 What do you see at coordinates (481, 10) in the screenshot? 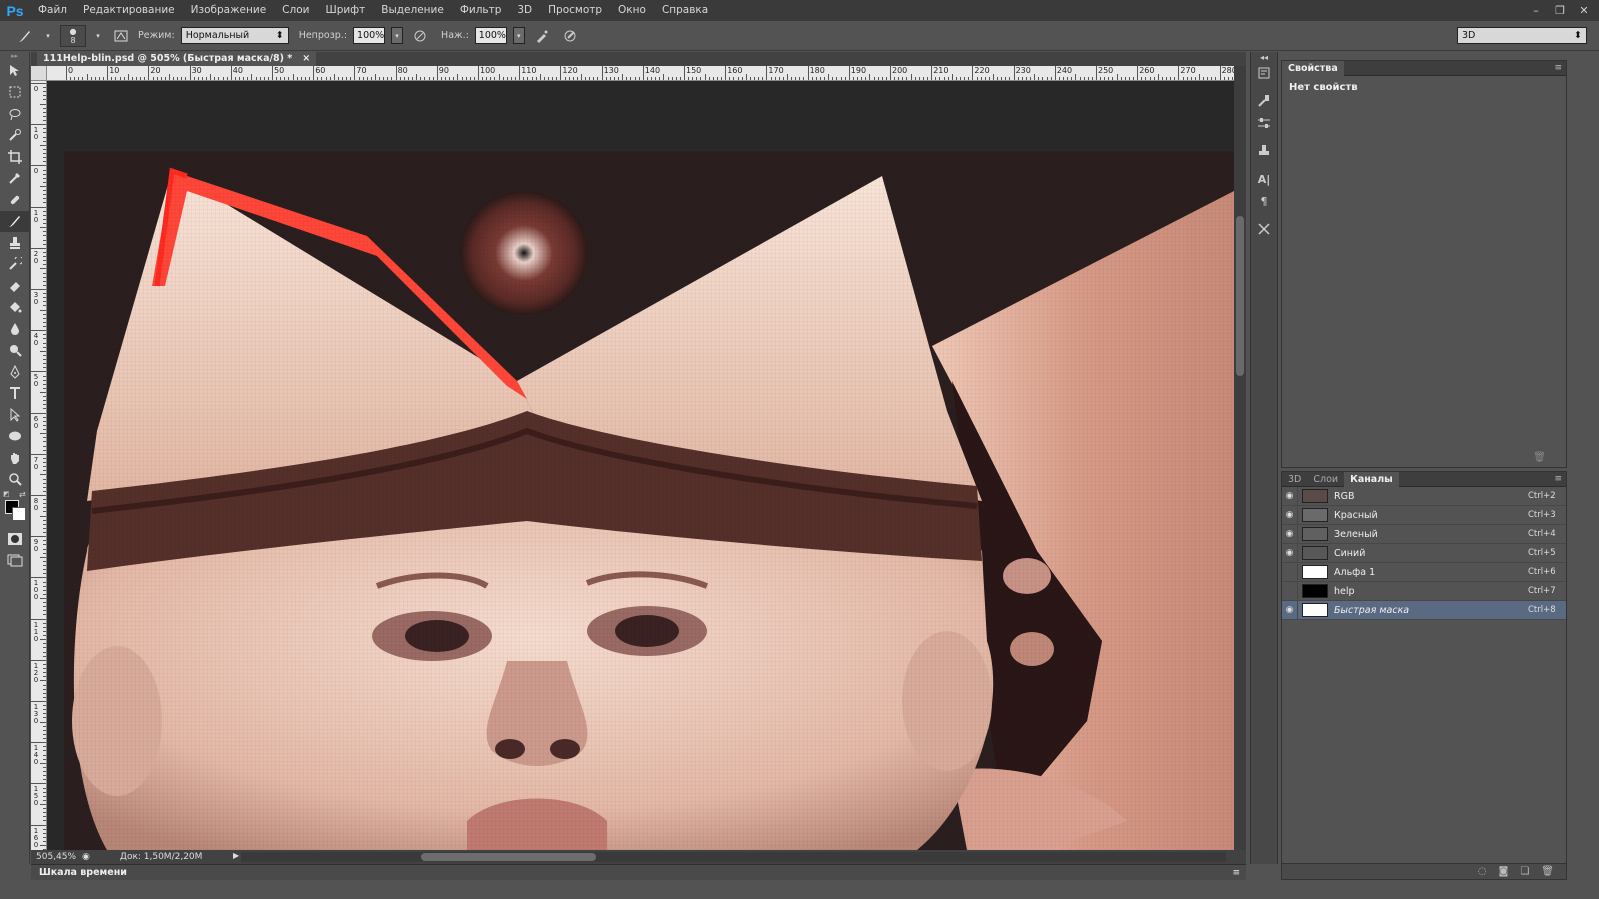
I see `menu-item: Фильтр` at bounding box center [481, 10].